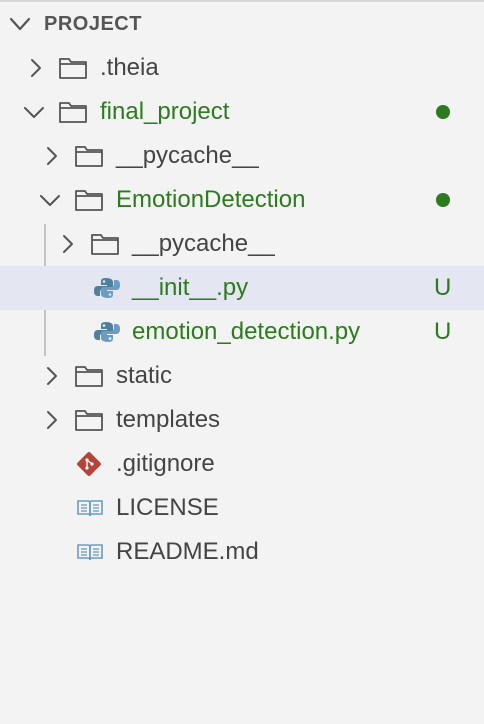 The width and height of the screenshot is (484, 724). Describe the element at coordinates (242, 68) in the screenshot. I see `tree-item-theia: .theia` at that location.